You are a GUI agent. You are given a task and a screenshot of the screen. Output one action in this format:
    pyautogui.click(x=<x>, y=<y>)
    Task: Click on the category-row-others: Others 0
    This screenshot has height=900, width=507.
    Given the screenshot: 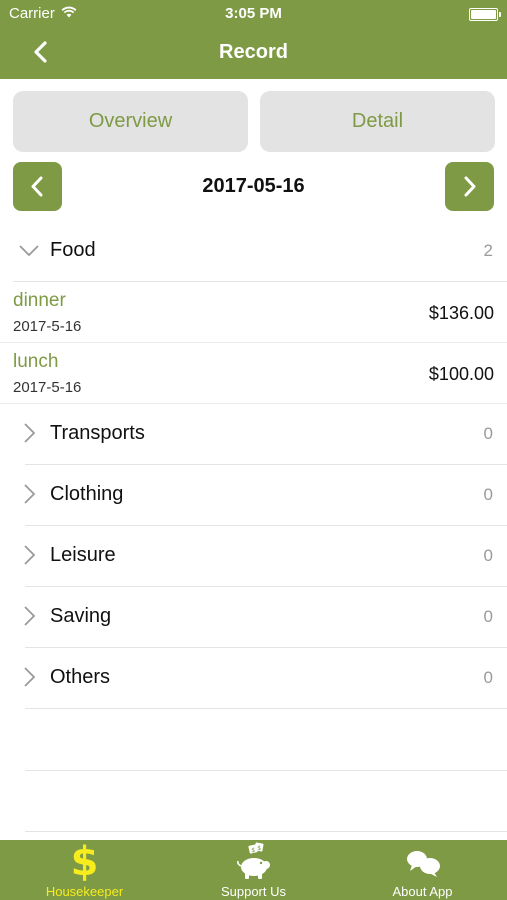 What is the action you would take?
    pyautogui.click(x=253, y=678)
    